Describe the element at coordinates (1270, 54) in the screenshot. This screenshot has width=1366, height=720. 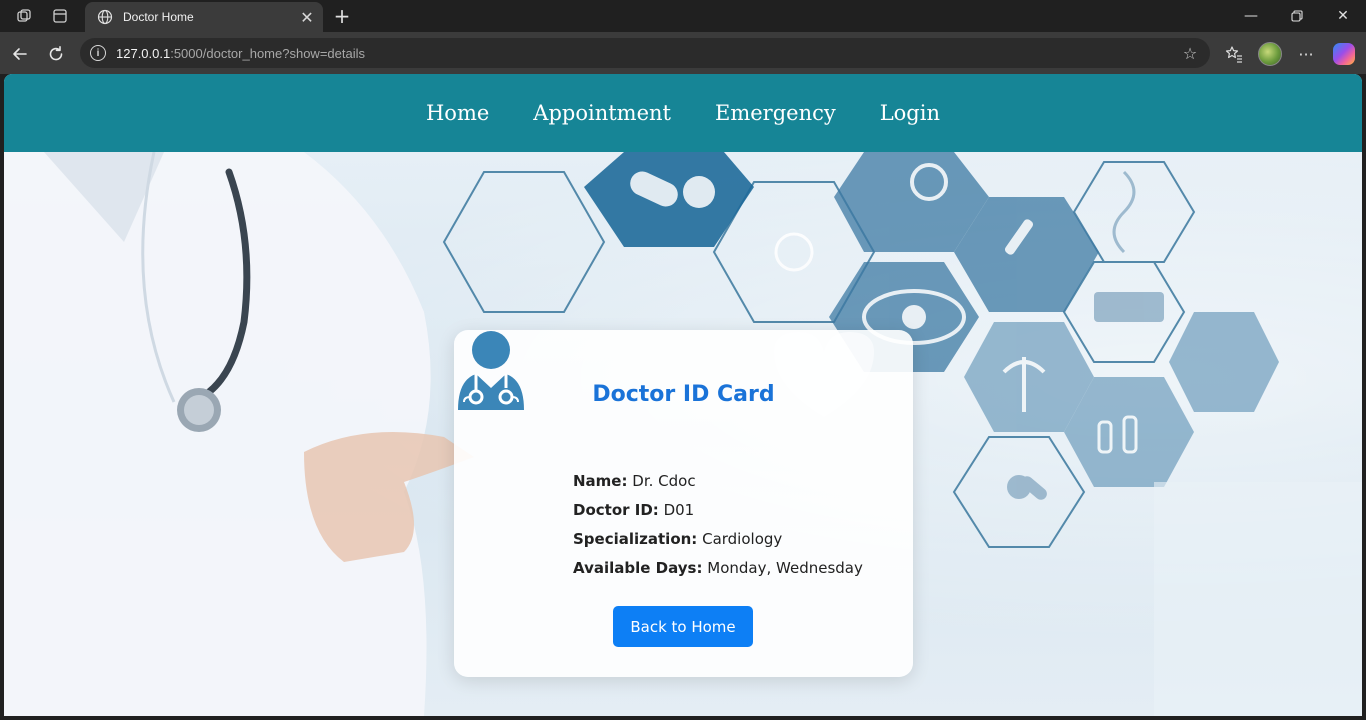
I see `profile-avatar-icon` at that location.